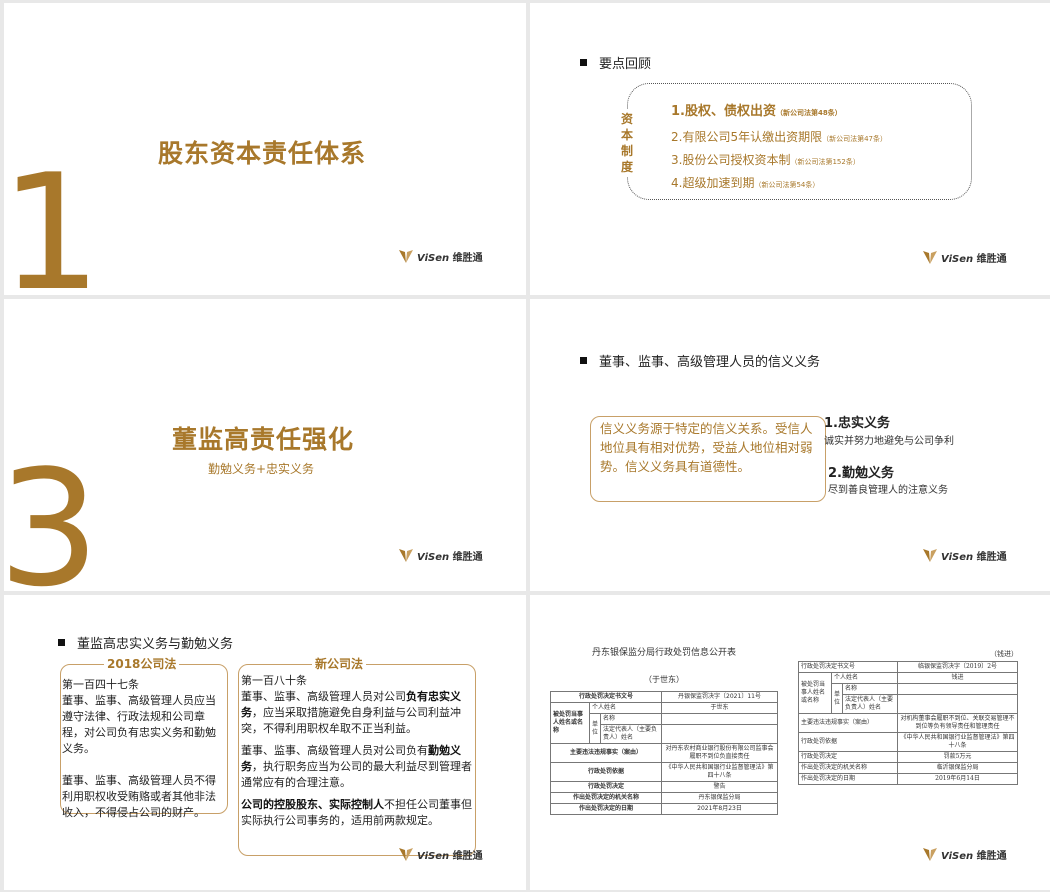 Image resolution: width=1050 pixels, height=892 pixels. Describe the element at coordinates (1004, 654) in the screenshot. I see `doc-2-note: （钱进）` at that location.